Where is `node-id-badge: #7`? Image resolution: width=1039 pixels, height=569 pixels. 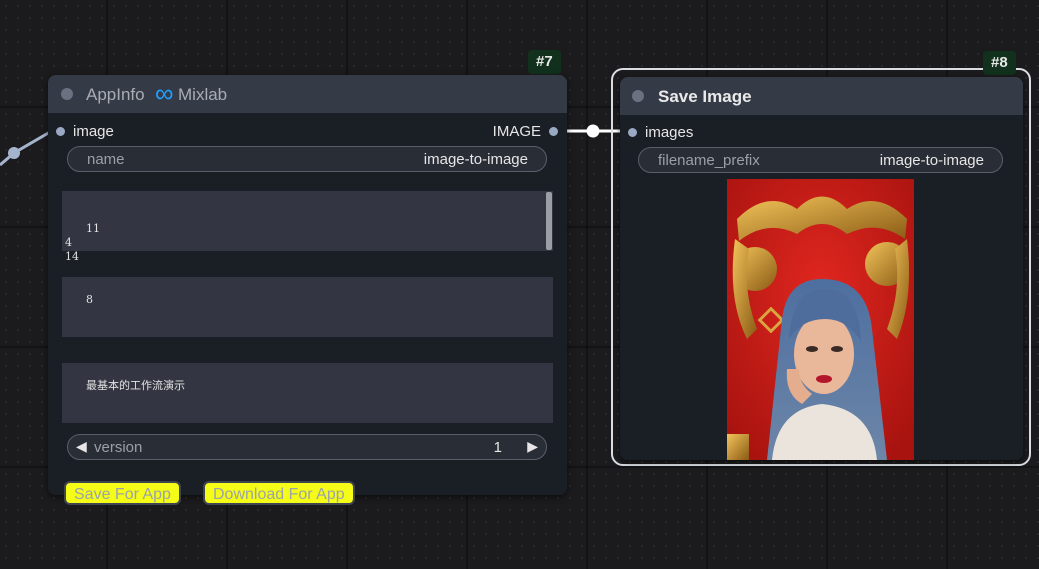 node-id-badge: #7 is located at coordinates (544, 62).